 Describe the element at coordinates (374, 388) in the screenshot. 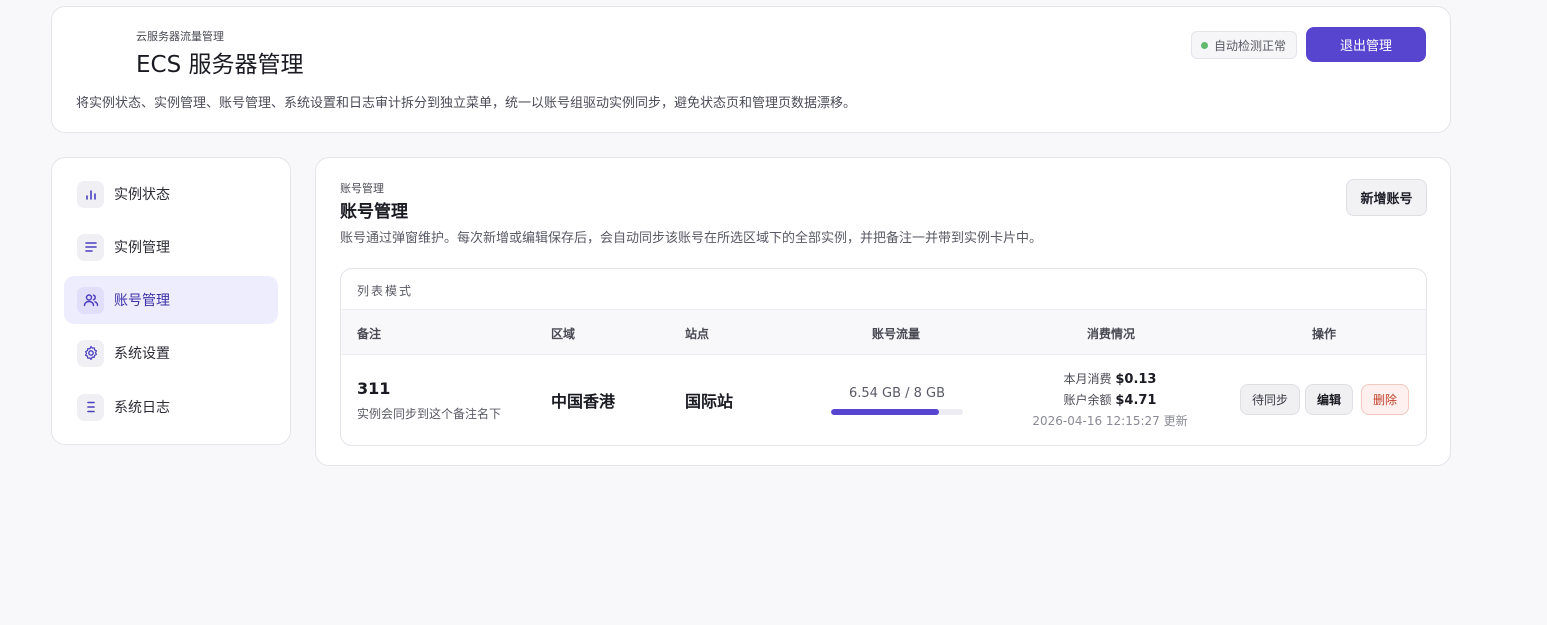

I see `account-note: 311` at that location.